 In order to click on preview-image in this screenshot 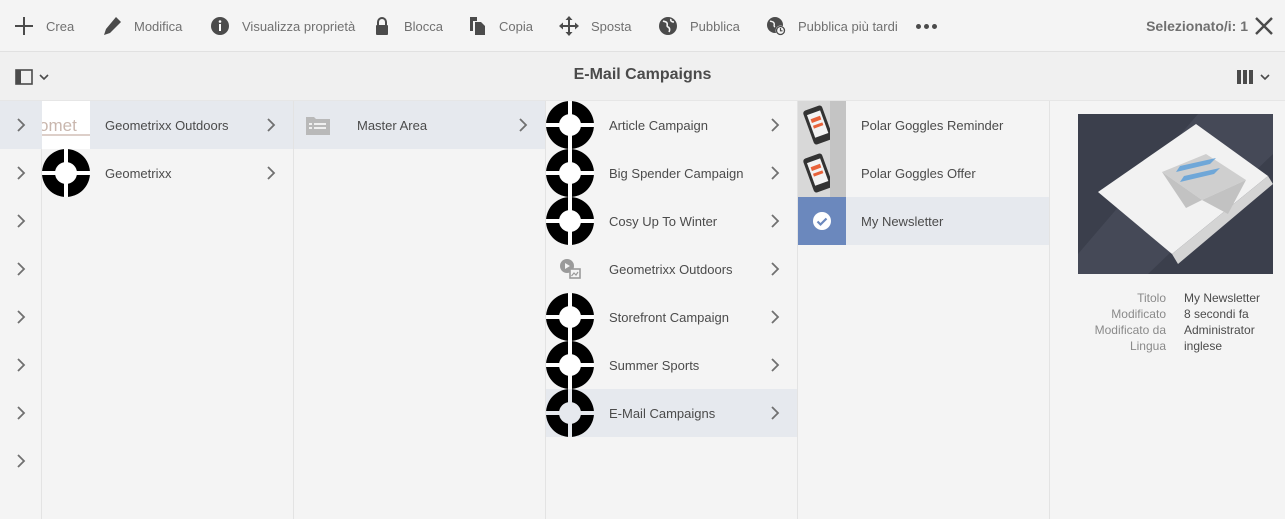, I will do `click(1175, 194)`.